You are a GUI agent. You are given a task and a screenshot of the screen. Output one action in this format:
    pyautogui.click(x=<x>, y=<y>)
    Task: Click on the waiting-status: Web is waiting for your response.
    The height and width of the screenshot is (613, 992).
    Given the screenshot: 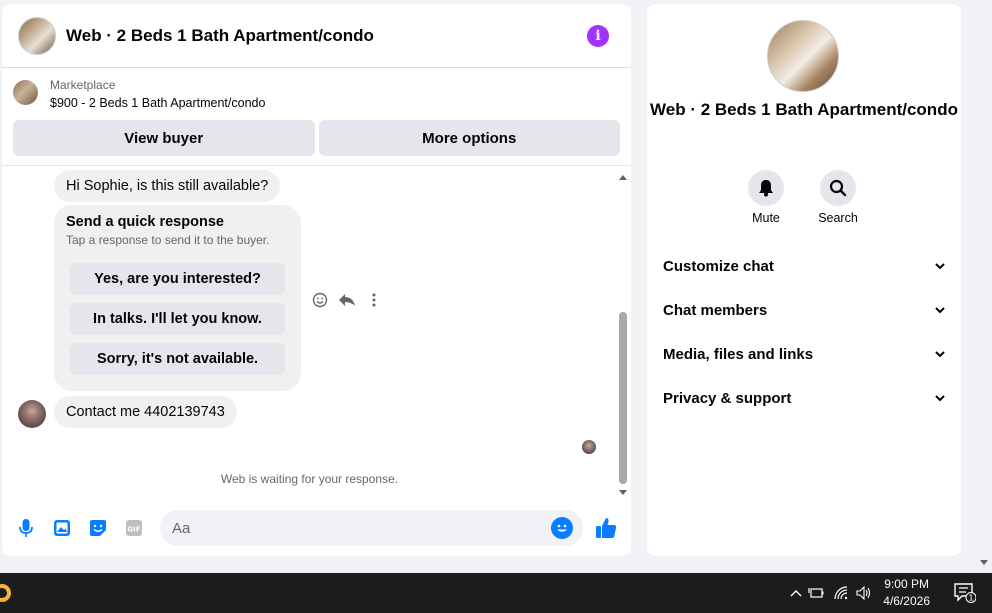 What is the action you would take?
    pyautogui.click(x=309, y=479)
    